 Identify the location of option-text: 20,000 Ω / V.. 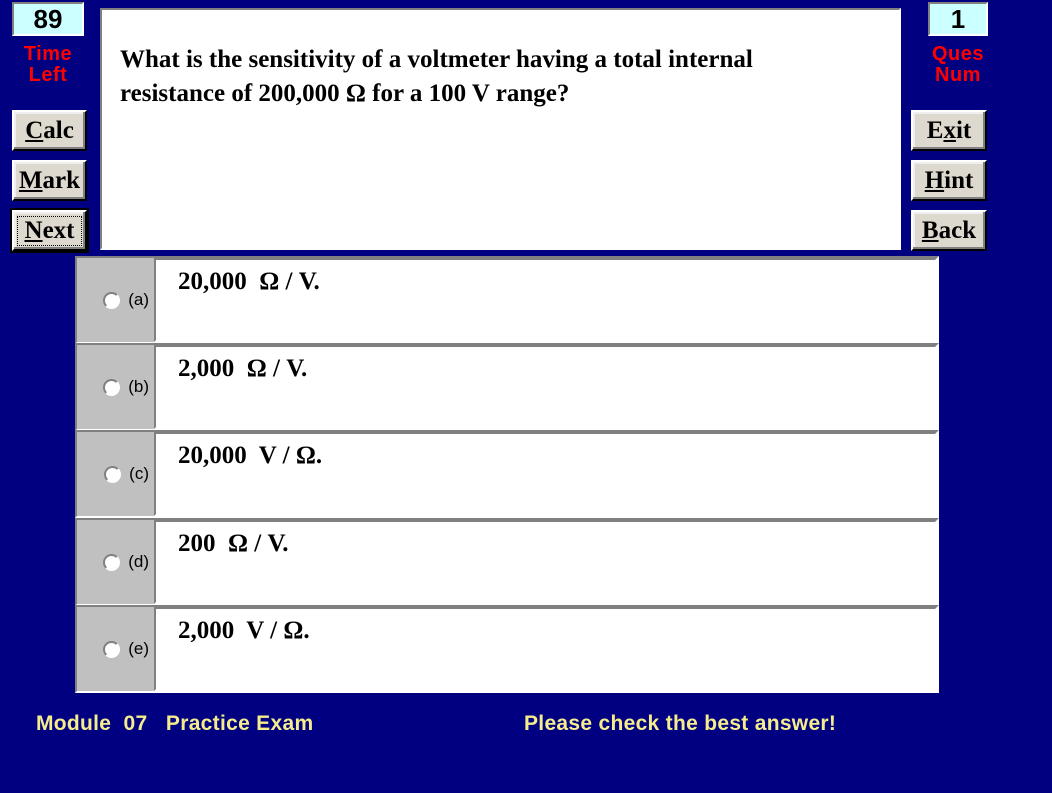
(249, 281).